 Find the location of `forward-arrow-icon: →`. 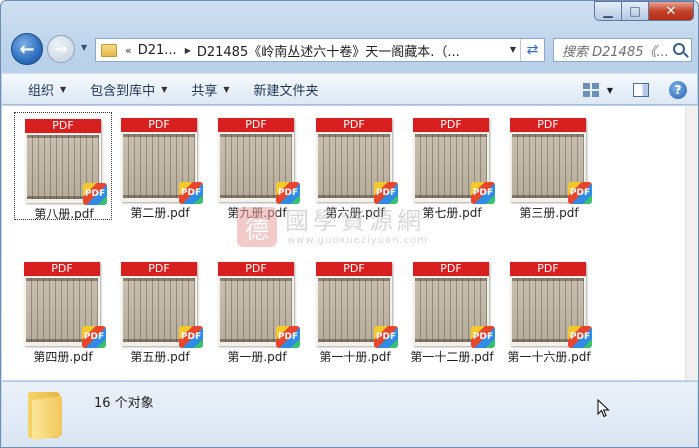

forward-arrow-icon: → is located at coordinates (61, 49).